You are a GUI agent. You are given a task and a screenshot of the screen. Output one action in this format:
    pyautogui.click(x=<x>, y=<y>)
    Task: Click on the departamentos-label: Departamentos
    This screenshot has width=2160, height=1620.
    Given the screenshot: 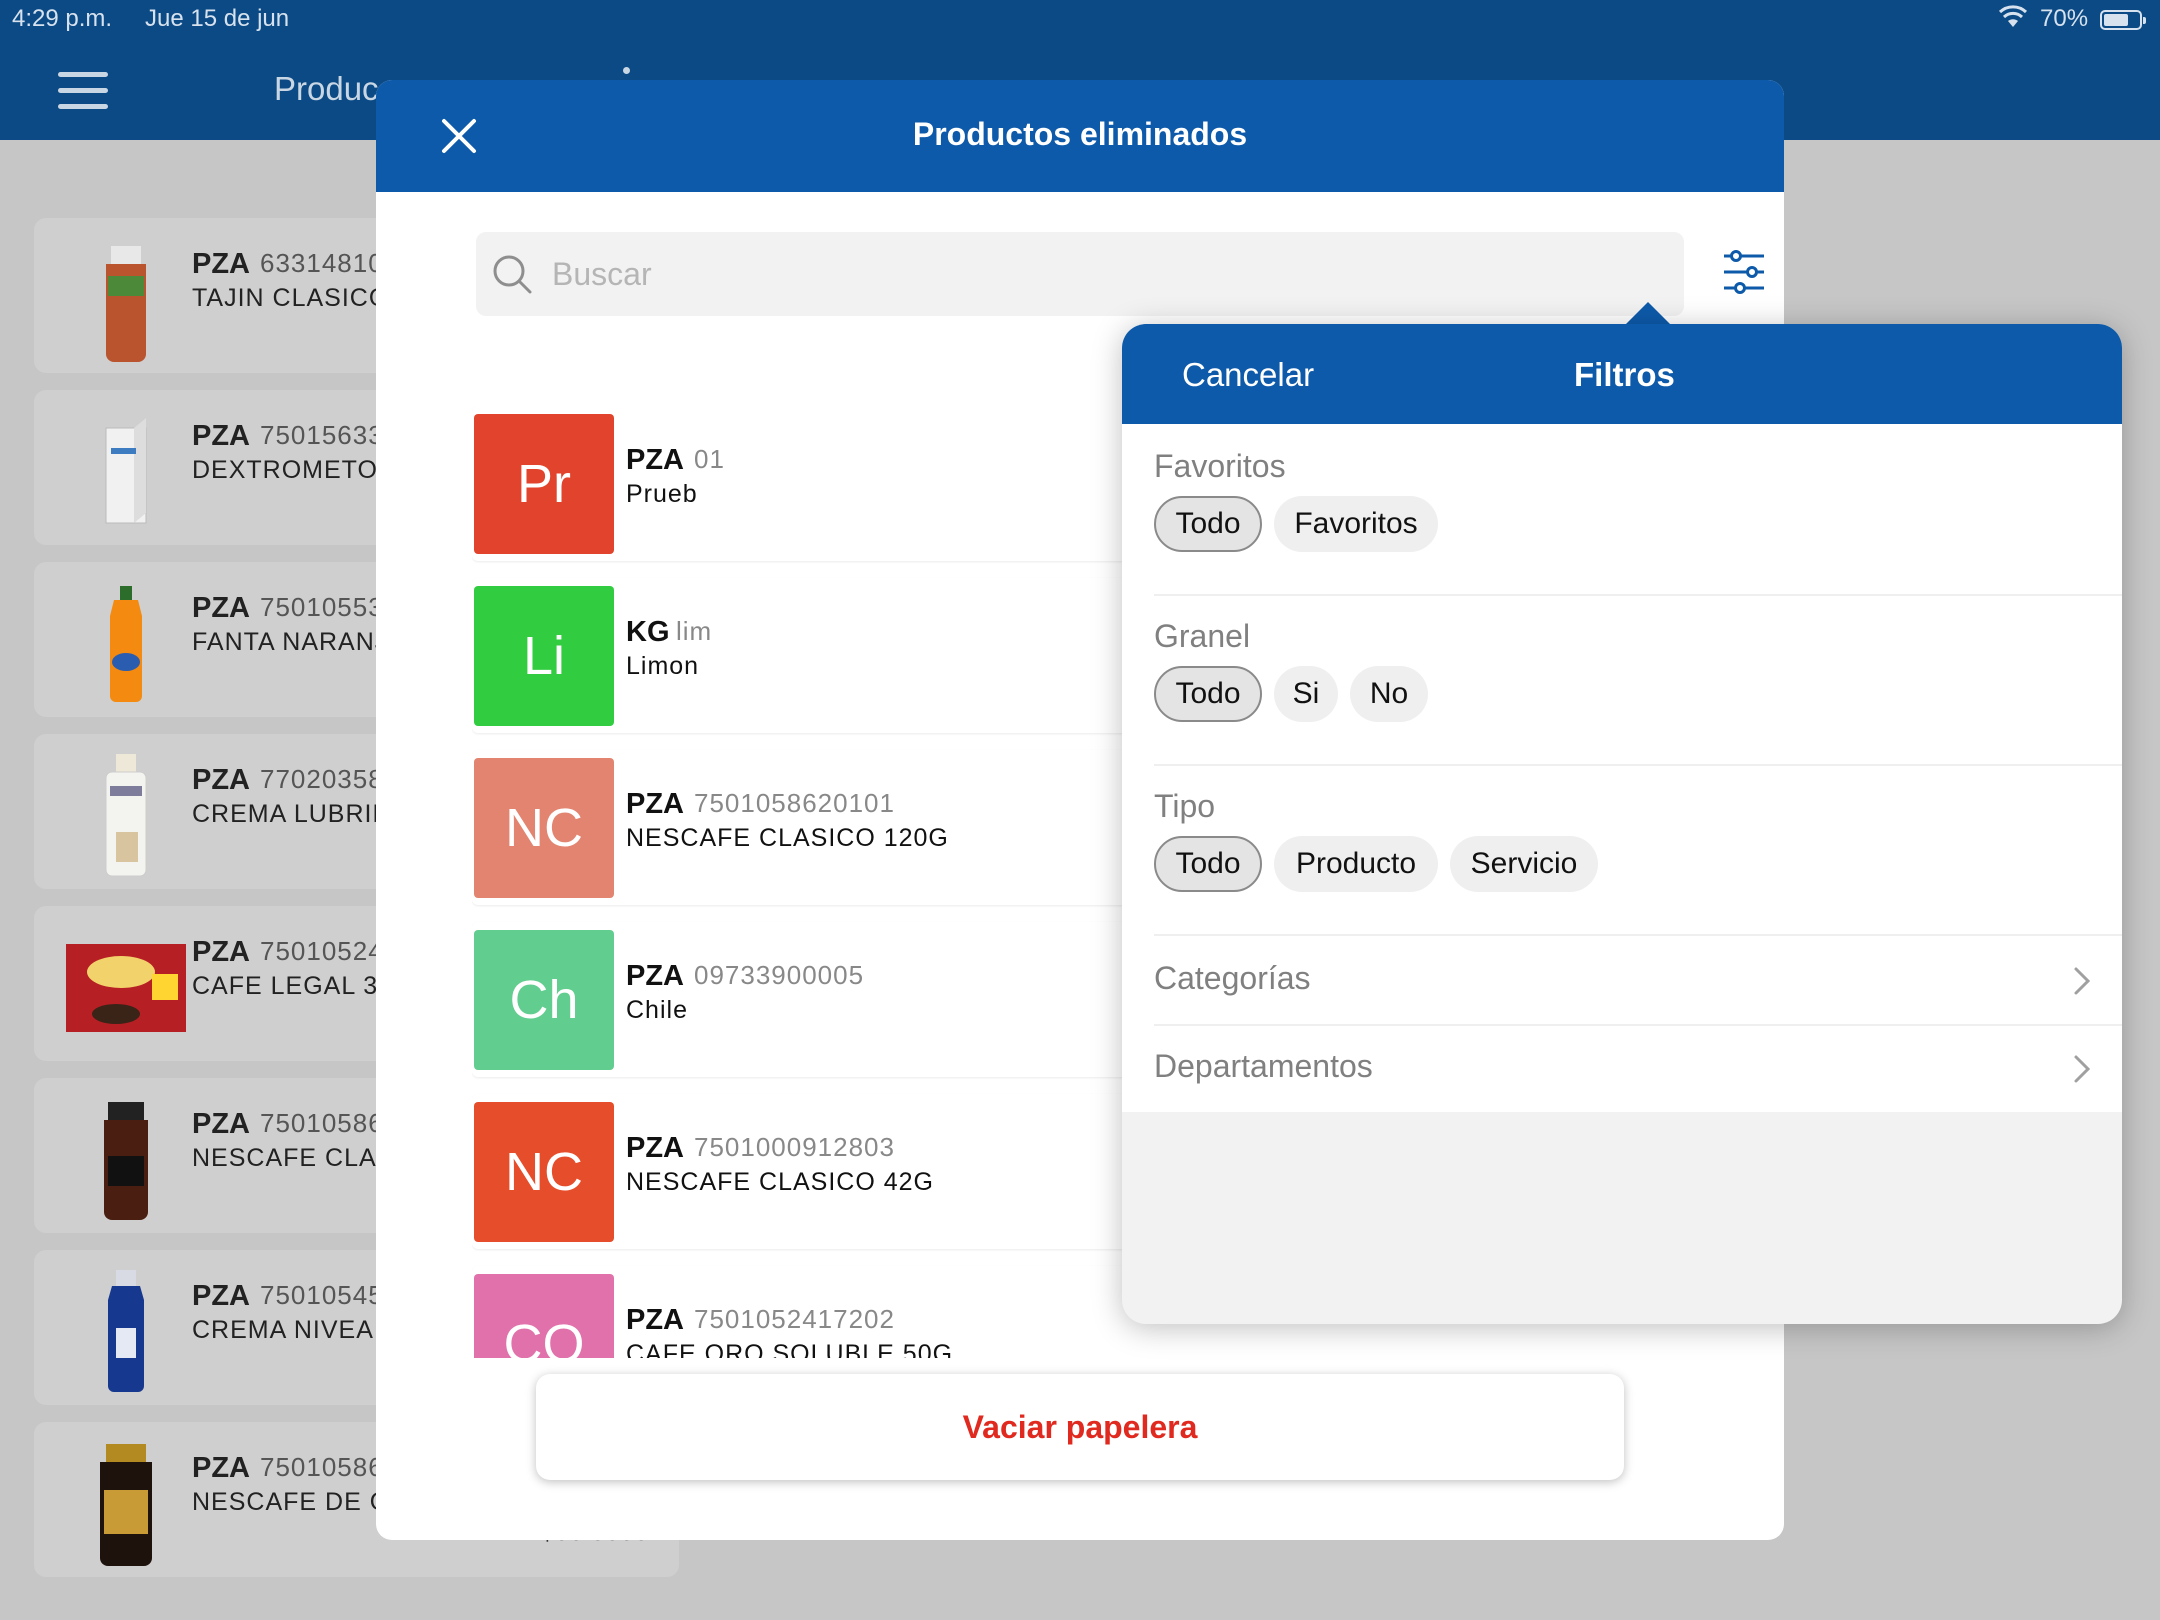 What is the action you would take?
    pyautogui.click(x=1263, y=1066)
    